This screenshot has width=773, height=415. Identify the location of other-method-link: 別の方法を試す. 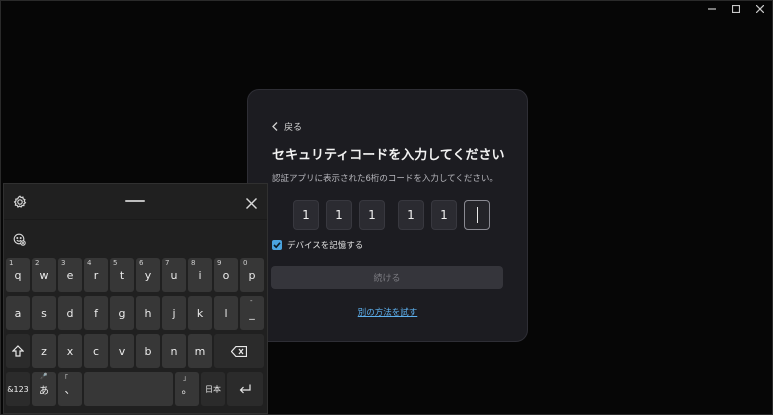
(387, 312).